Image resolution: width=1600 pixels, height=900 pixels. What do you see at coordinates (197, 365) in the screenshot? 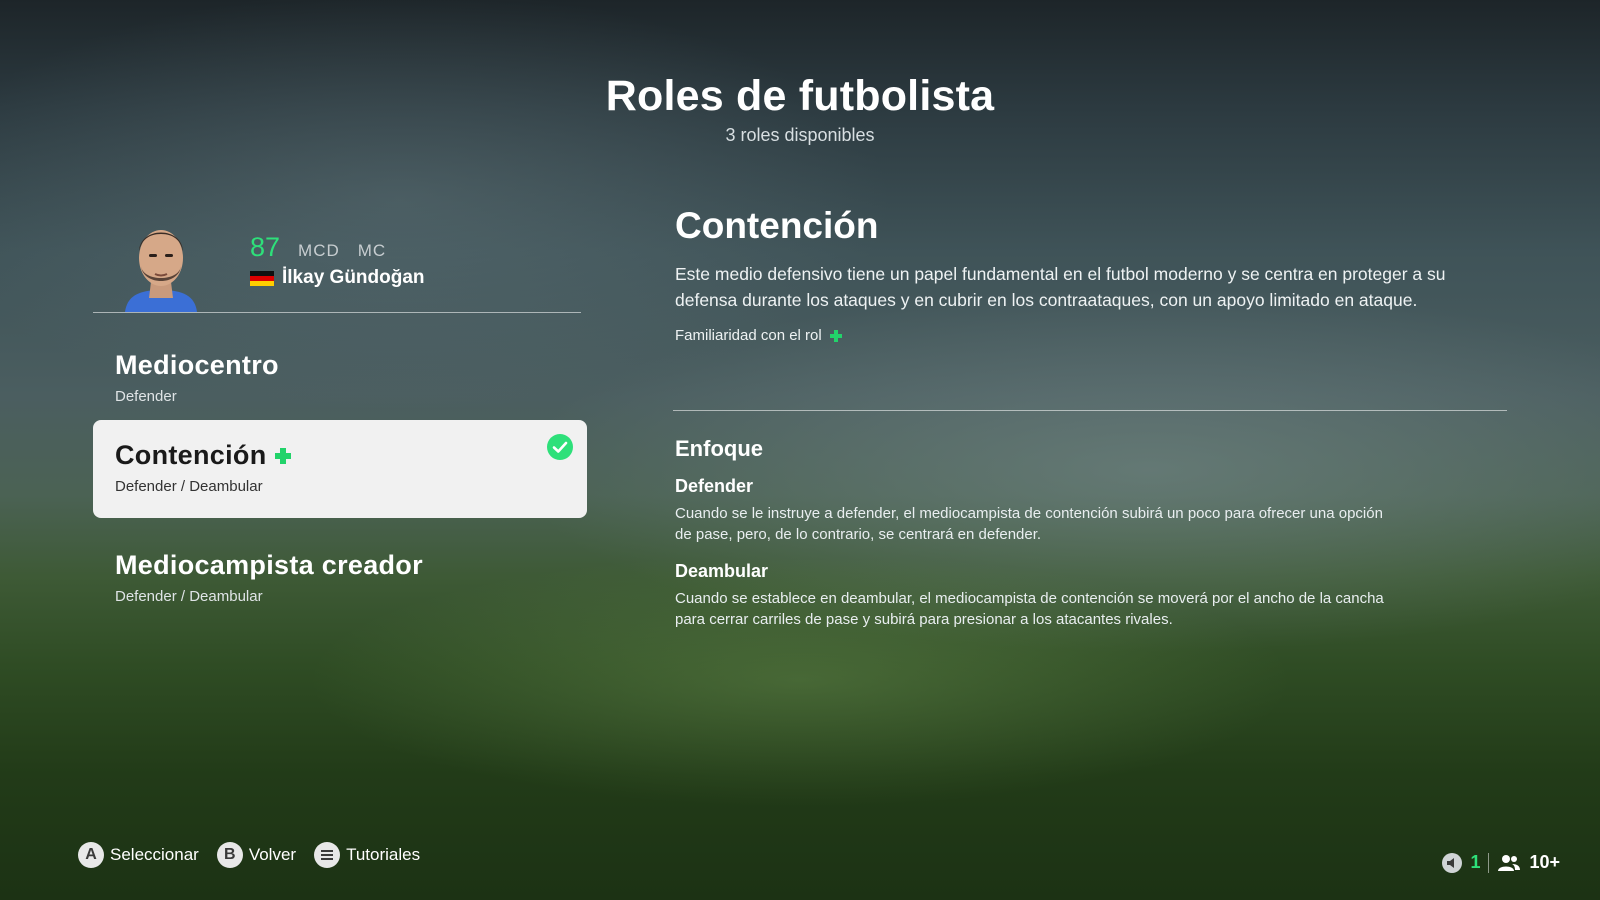
I see `role-name: Mediocentro` at bounding box center [197, 365].